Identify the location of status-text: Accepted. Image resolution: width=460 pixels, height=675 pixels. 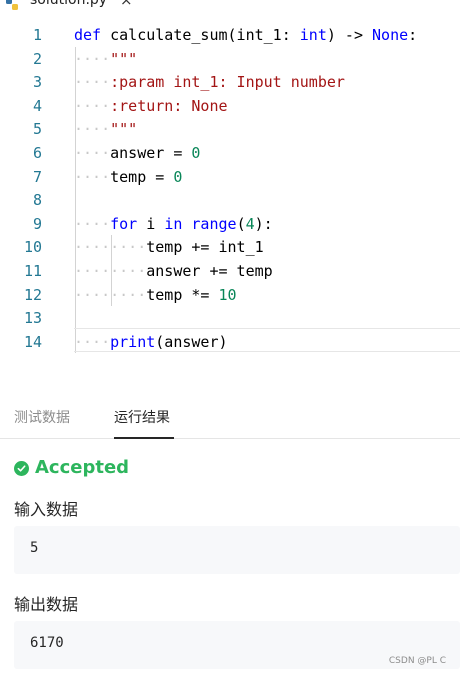
(82, 467).